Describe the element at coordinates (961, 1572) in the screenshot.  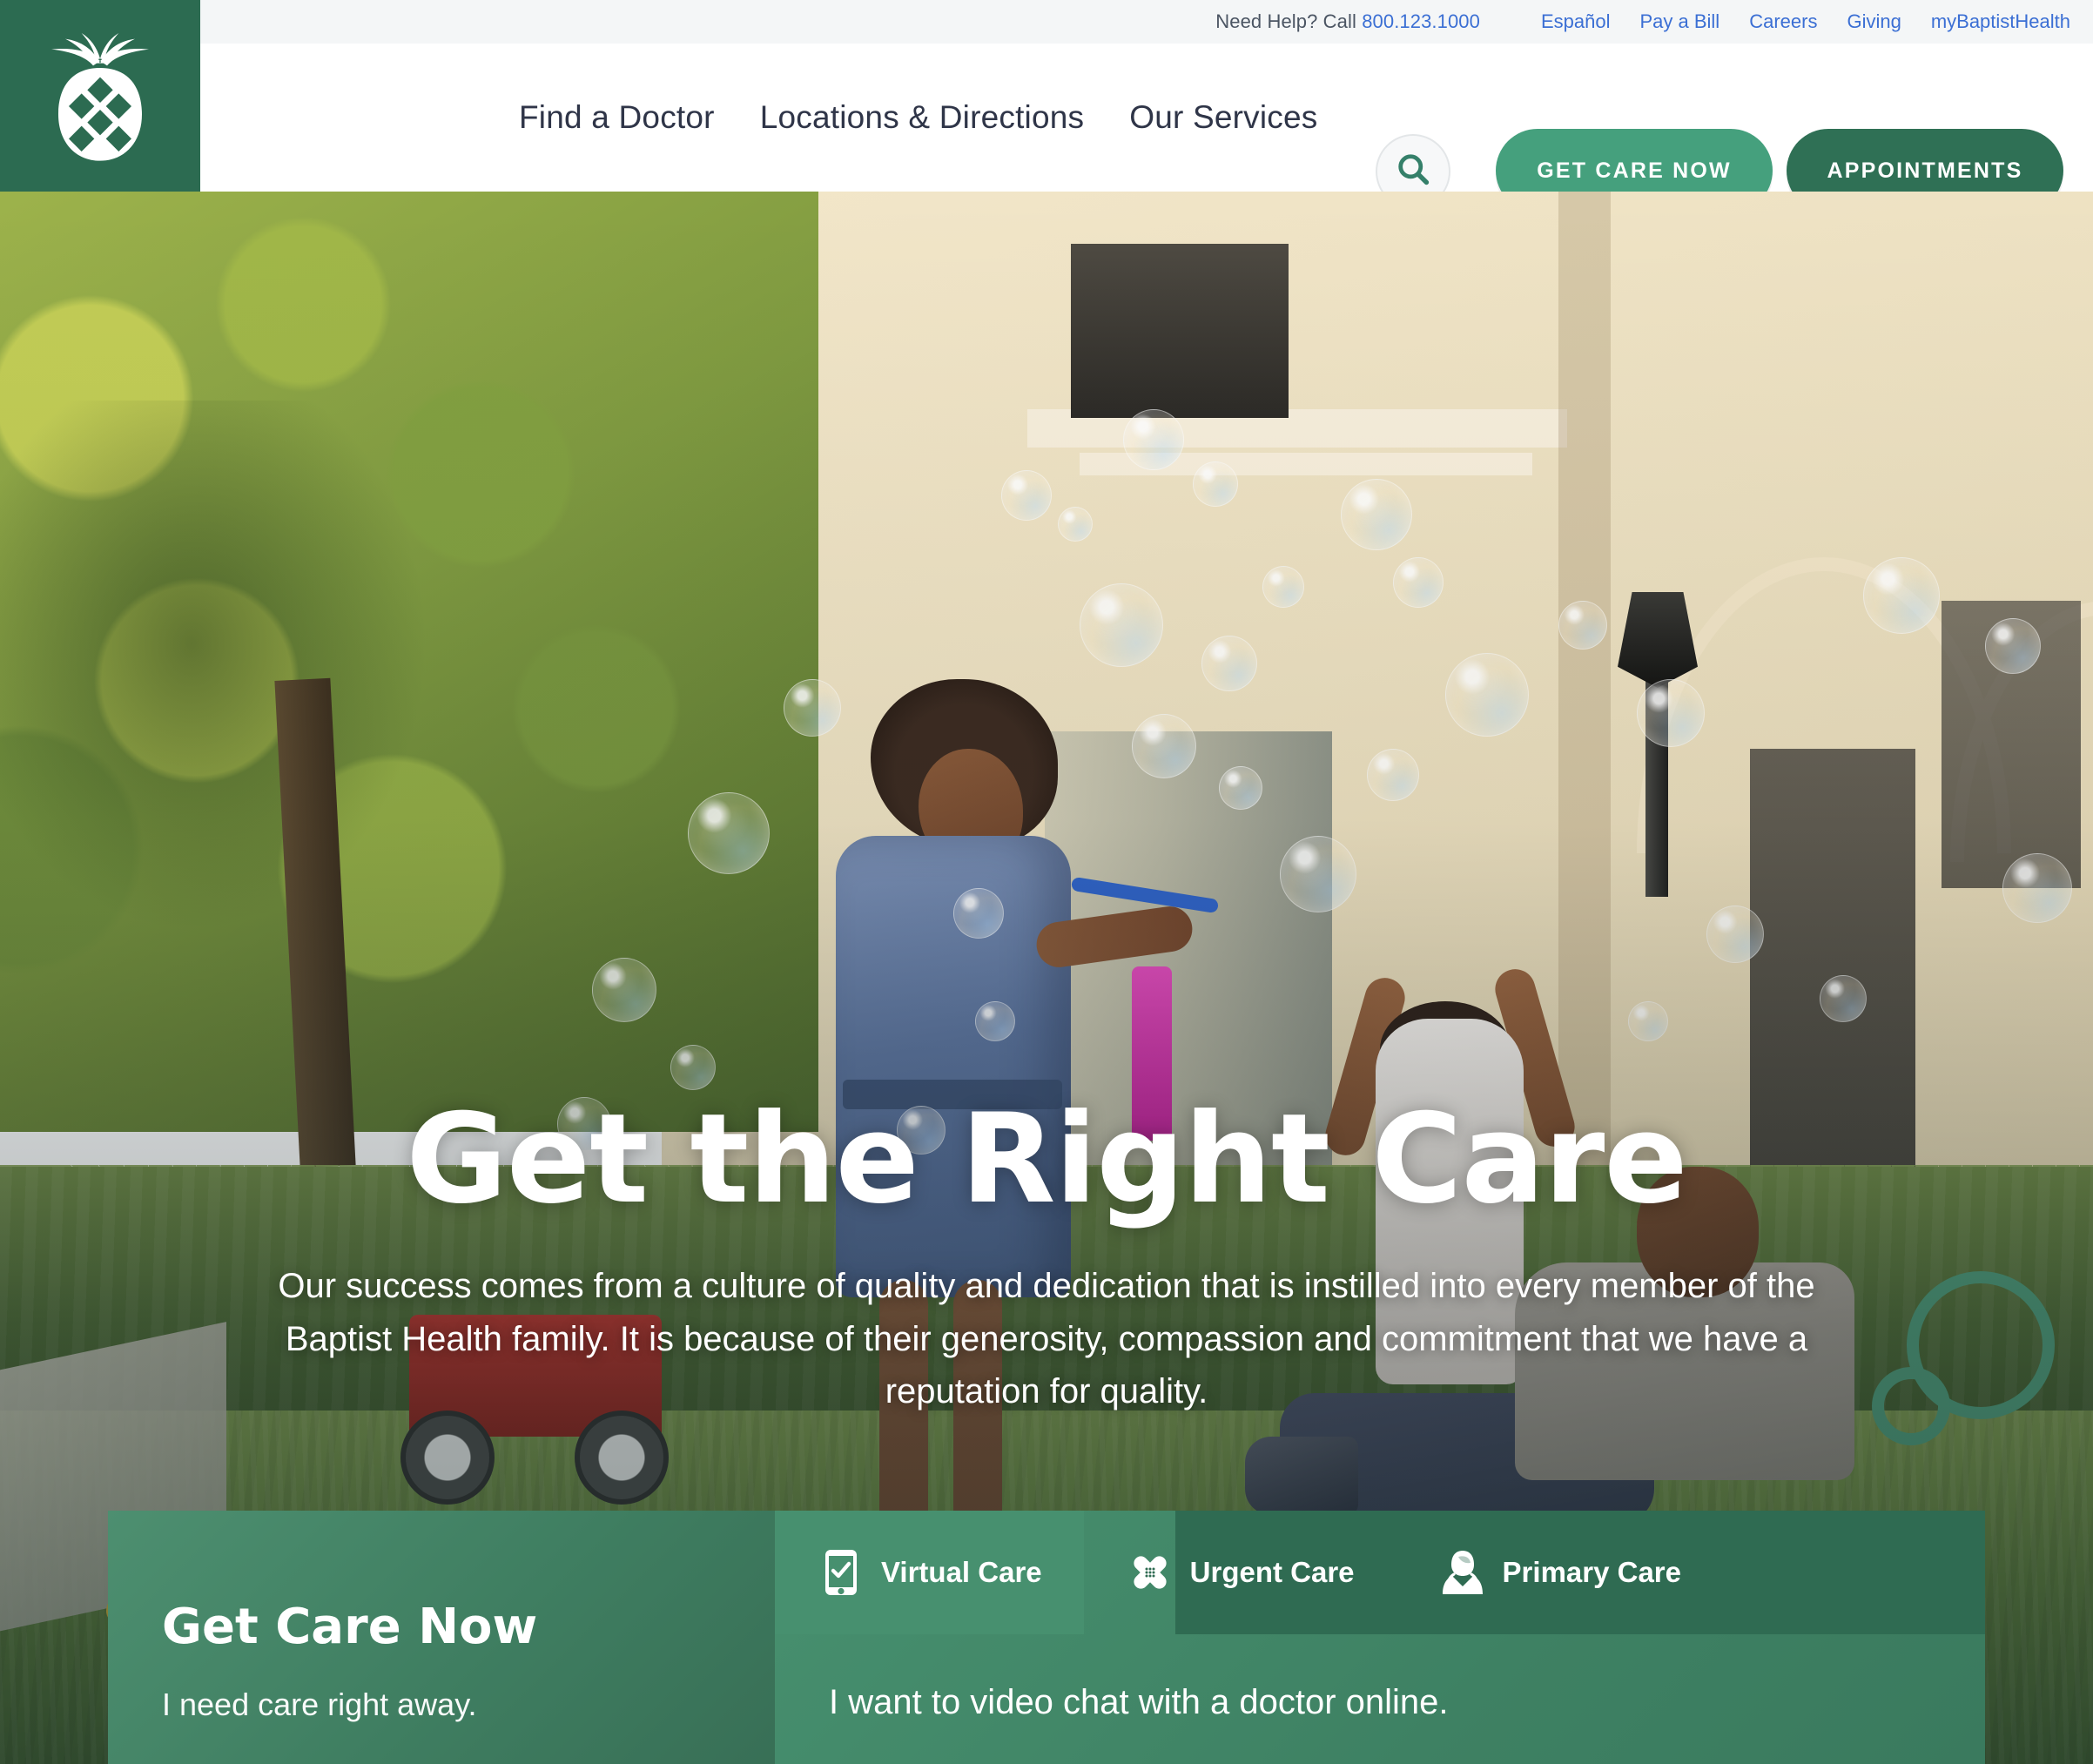
I see `tab-virtual-care-label: Virtual Care` at that location.